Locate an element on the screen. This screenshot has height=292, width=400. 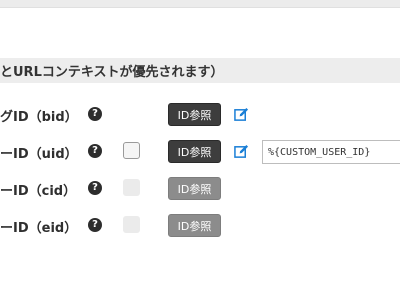
id-reference-button-eid: ID参照 is located at coordinates (194, 225).